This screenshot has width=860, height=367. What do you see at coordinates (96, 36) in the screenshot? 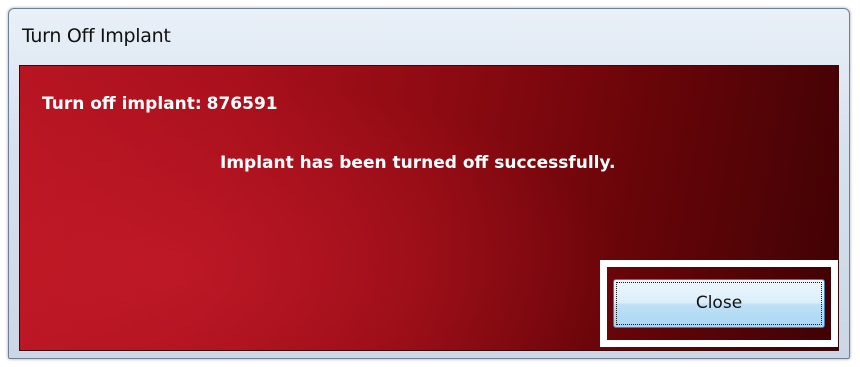
I see `window-title: Turn Off Implant` at bounding box center [96, 36].